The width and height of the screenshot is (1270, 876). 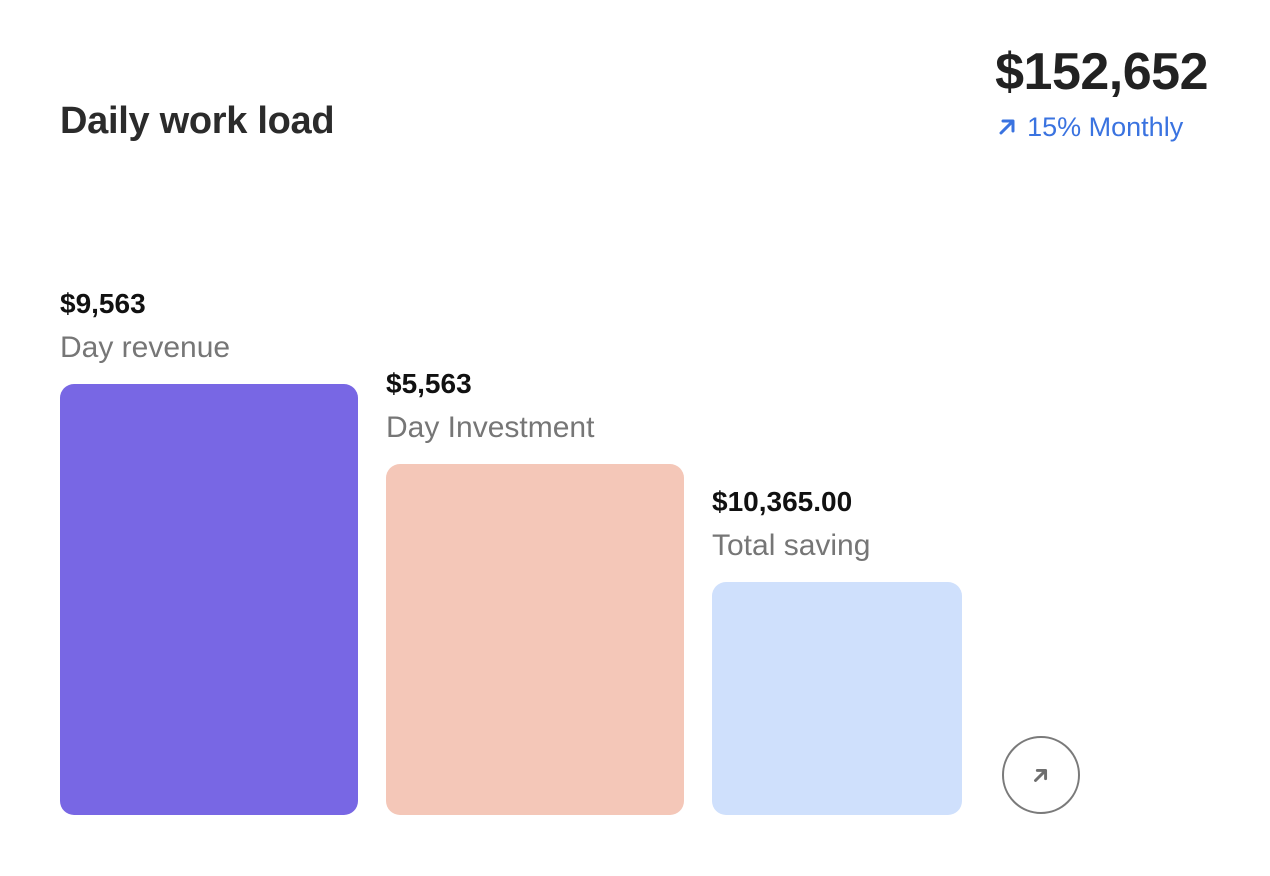 I want to click on bar-category-label: Day Investment, so click(x=490, y=427).